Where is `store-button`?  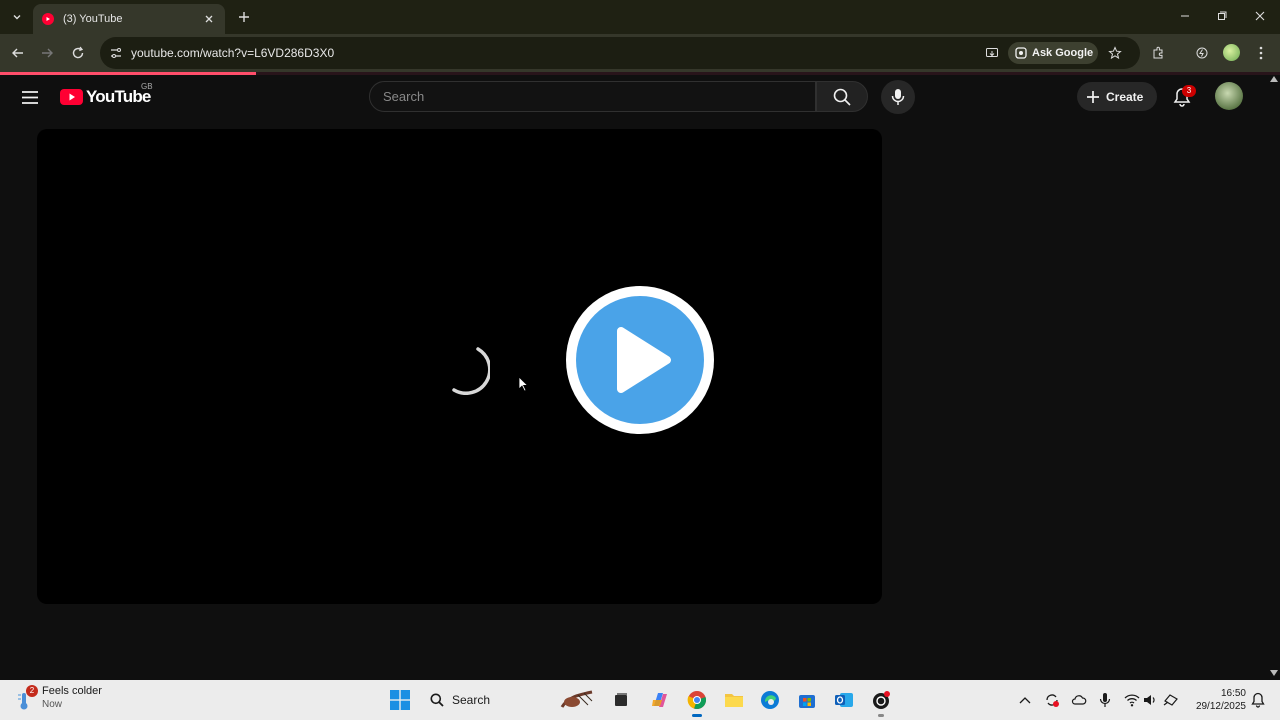 store-button is located at coordinates (807, 700).